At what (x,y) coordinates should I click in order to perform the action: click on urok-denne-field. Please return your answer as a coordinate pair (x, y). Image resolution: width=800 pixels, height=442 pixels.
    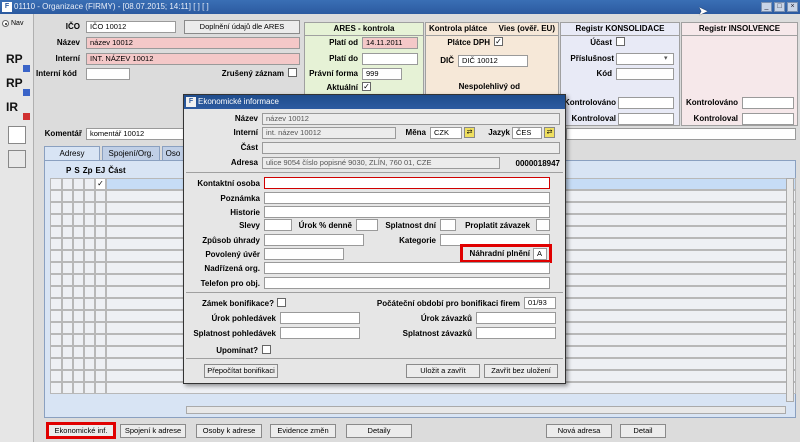
    Looking at the image, I should click on (367, 225).